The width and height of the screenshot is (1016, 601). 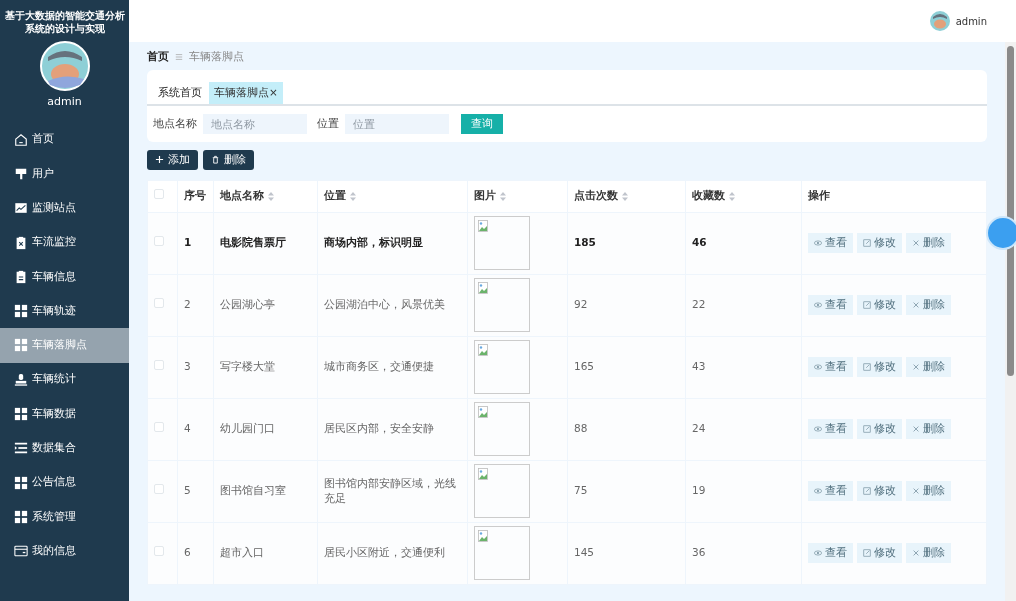 What do you see at coordinates (159, 160) in the screenshot?
I see `plus-icon` at bounding box center [159, 160].